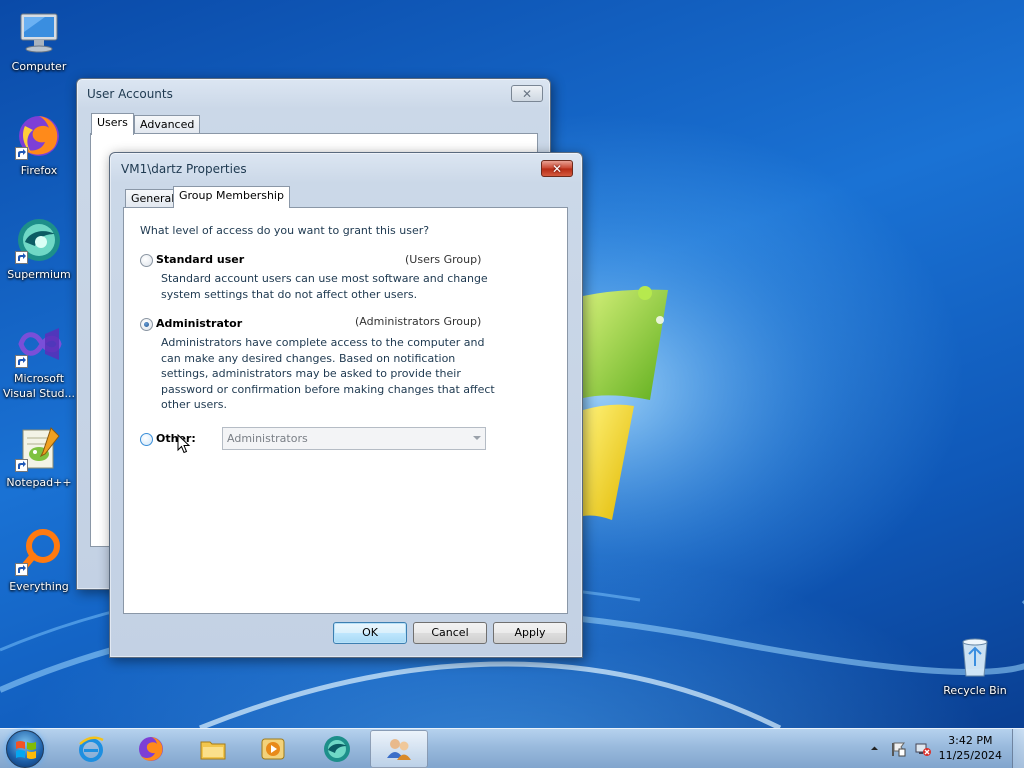  I want to click on chevron-up-icon, so click(874, 748).